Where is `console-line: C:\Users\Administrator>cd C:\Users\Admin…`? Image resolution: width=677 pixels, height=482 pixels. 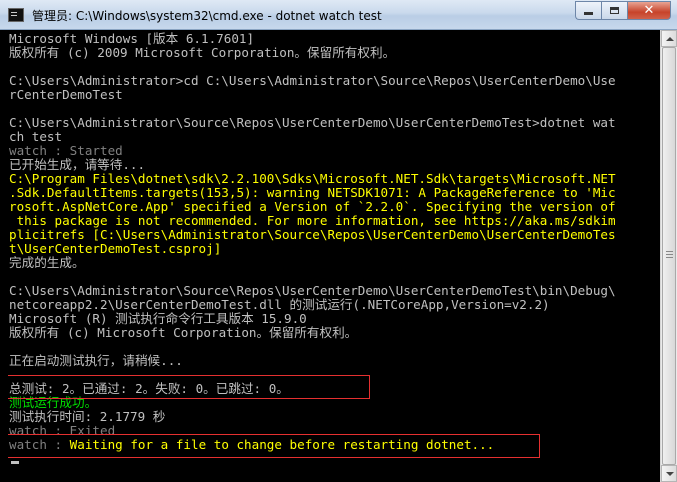
console-line: C:\Users\Administrator>cd C:\Users\Admin… is located at coordinates (312, 80).